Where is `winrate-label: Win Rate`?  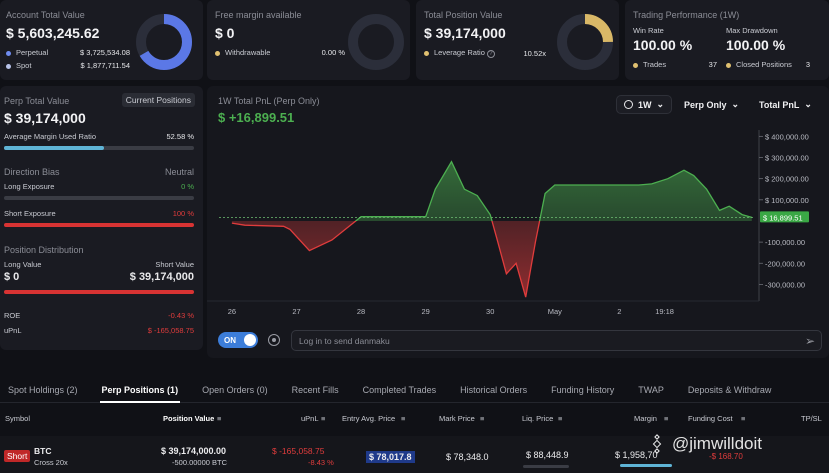
winrate-label: Win Rate is located at coordinates (648, 30).